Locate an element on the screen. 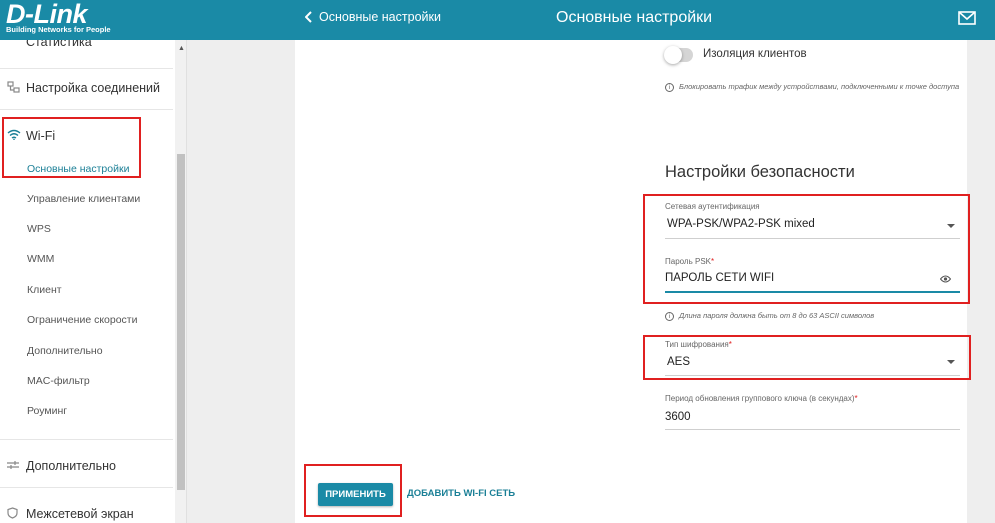 This screenshot has width=995, height=523. highlight-box-apply is located at coordinates (353, 490).